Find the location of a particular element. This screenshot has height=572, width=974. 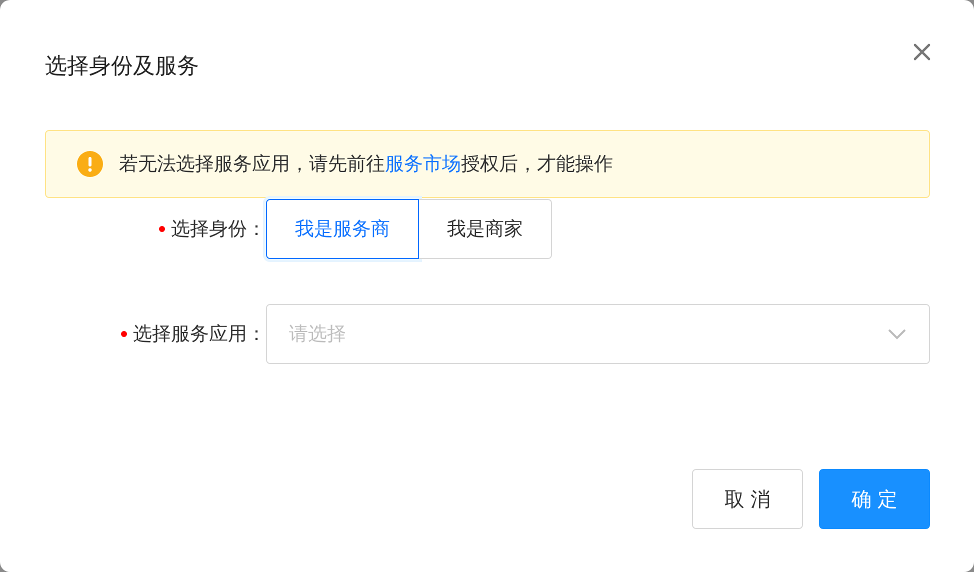

alert-message: 若无法选择服务应用，请先前往服务市场授权后，才能操作 is located at coordinates (366, 164).